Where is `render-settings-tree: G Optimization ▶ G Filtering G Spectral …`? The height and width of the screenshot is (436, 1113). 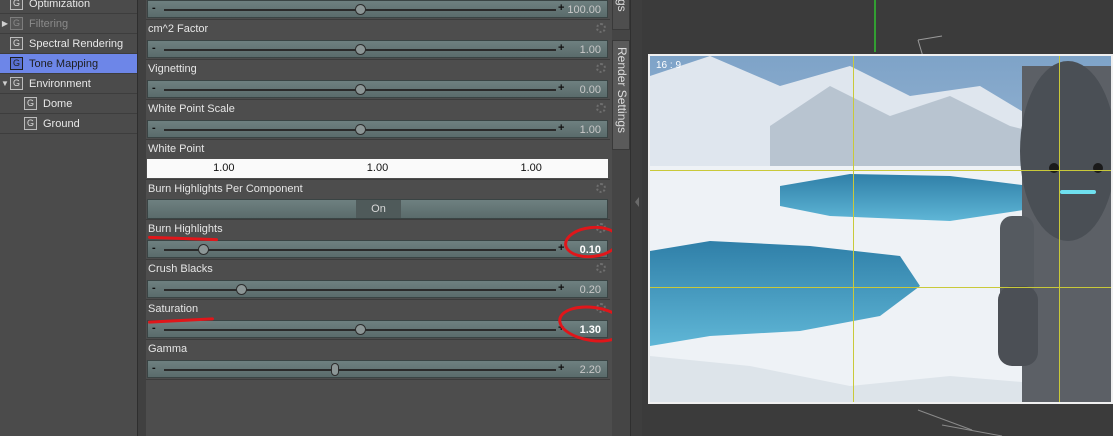
render-settings-tree: G Optimization ▶ G Filtering G Spectral … is located at coordinates (69, 218).